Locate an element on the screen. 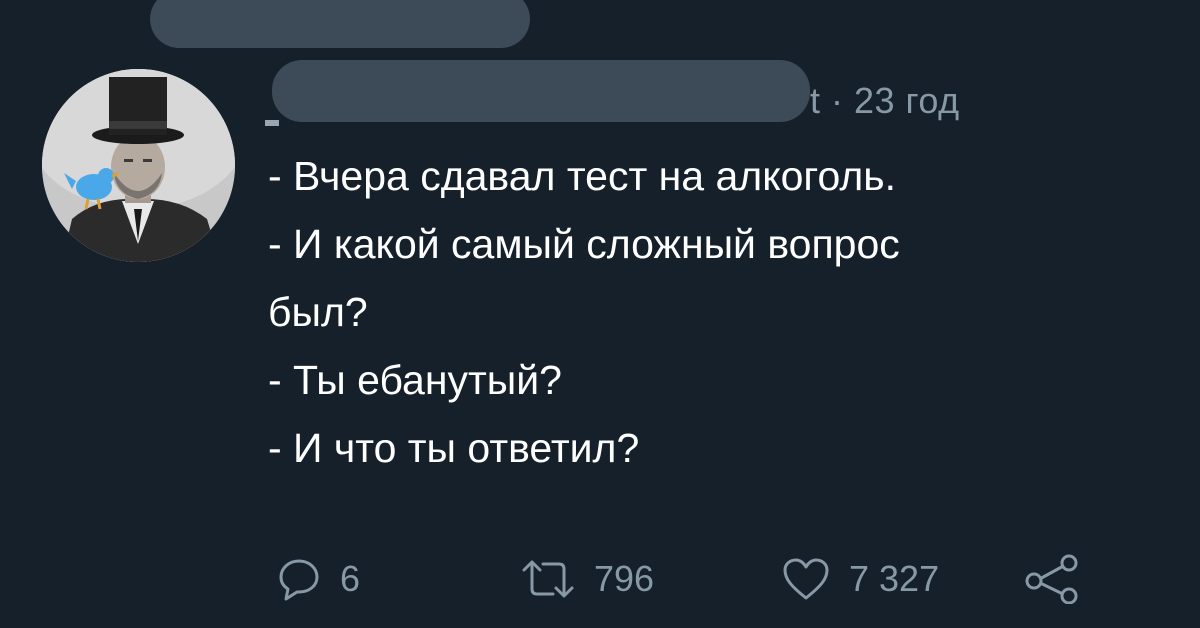 The width and height of the screenshot is (1200, 628). retweet-arrows-icon is located at coordinates (548, 579).